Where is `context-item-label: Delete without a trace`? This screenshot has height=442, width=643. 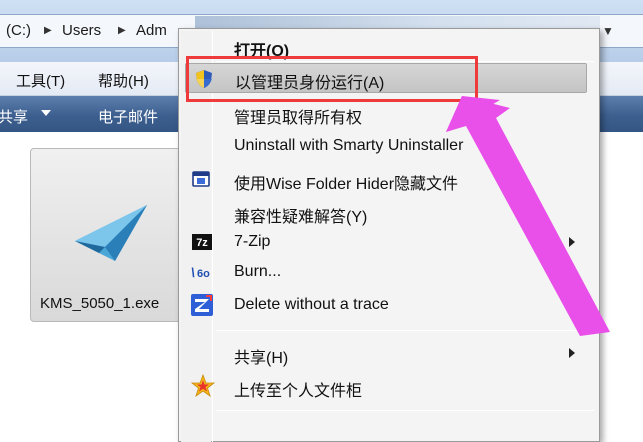 context-item-label: Delete without a trace is located at coordinates (311, 304).